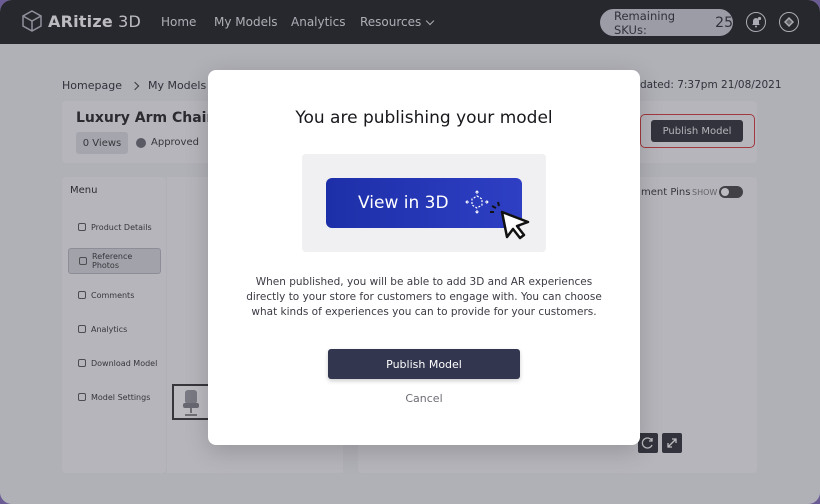  Describe the element at coordinates (477, 202) in the screenshot. I see `ar-cube-icon` at that location.